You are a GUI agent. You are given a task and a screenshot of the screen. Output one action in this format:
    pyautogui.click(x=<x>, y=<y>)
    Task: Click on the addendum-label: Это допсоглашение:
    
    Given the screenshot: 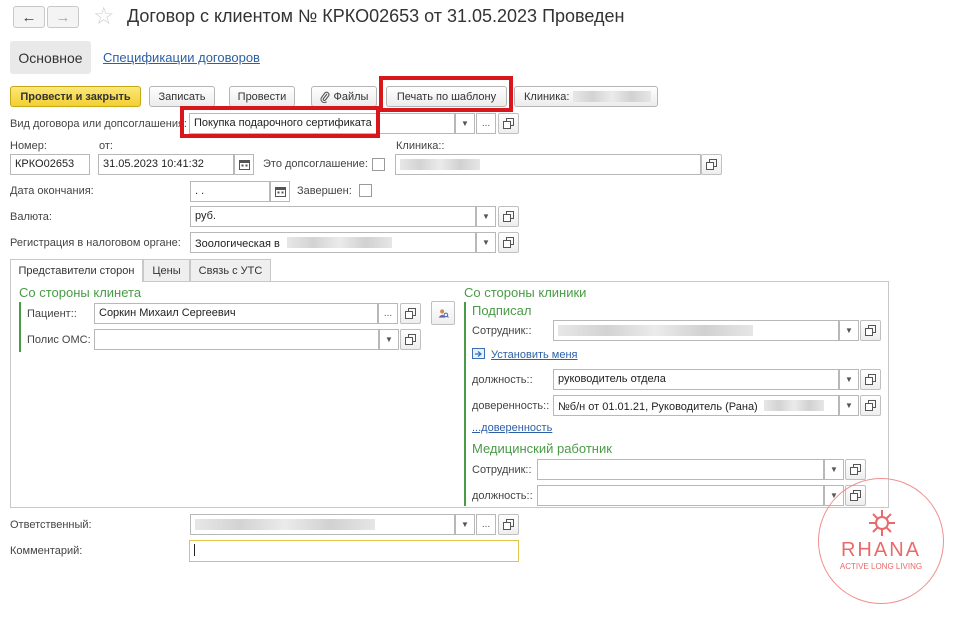 What is the action you would take?
    pyautogui.click(x=315, y=164)
    